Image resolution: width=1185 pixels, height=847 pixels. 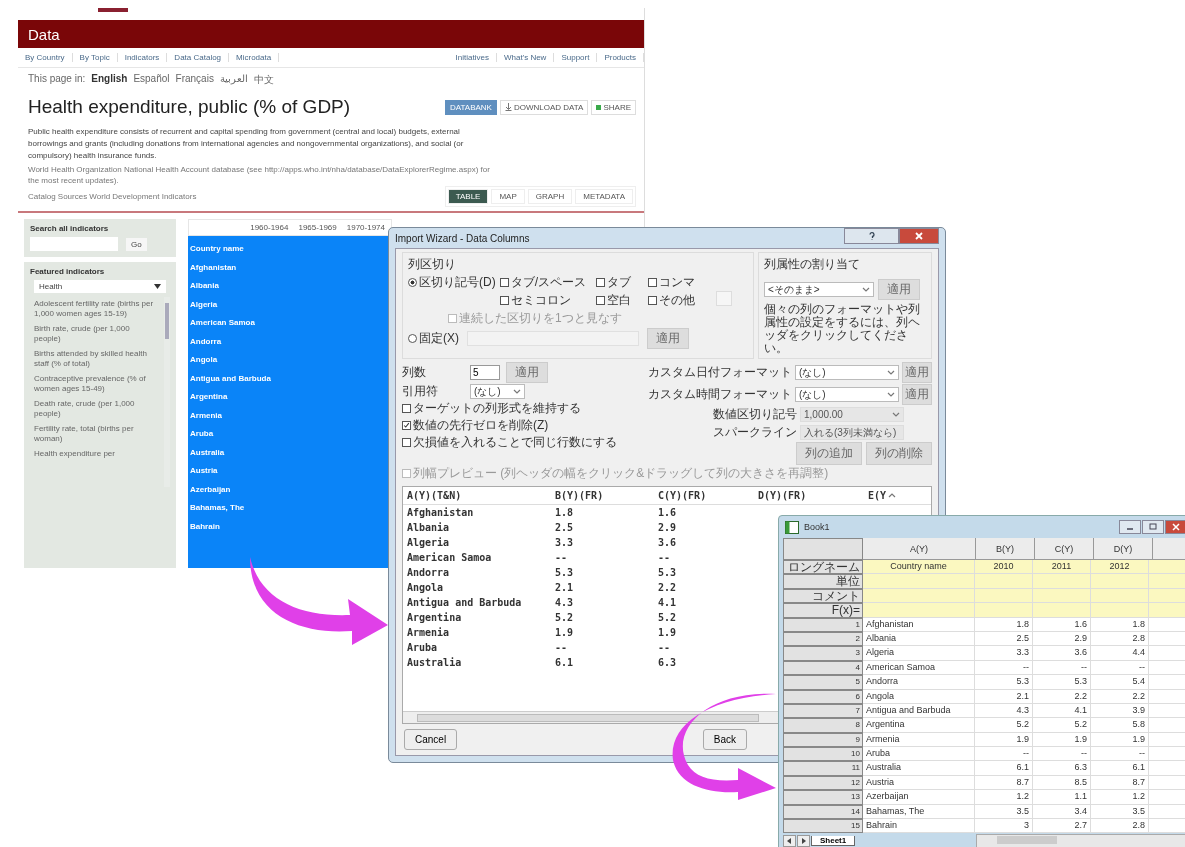 What do you see at coordinates (823, 581) in the screenshot?
I see `row-label: 単位` at bounding box center [823, 581].